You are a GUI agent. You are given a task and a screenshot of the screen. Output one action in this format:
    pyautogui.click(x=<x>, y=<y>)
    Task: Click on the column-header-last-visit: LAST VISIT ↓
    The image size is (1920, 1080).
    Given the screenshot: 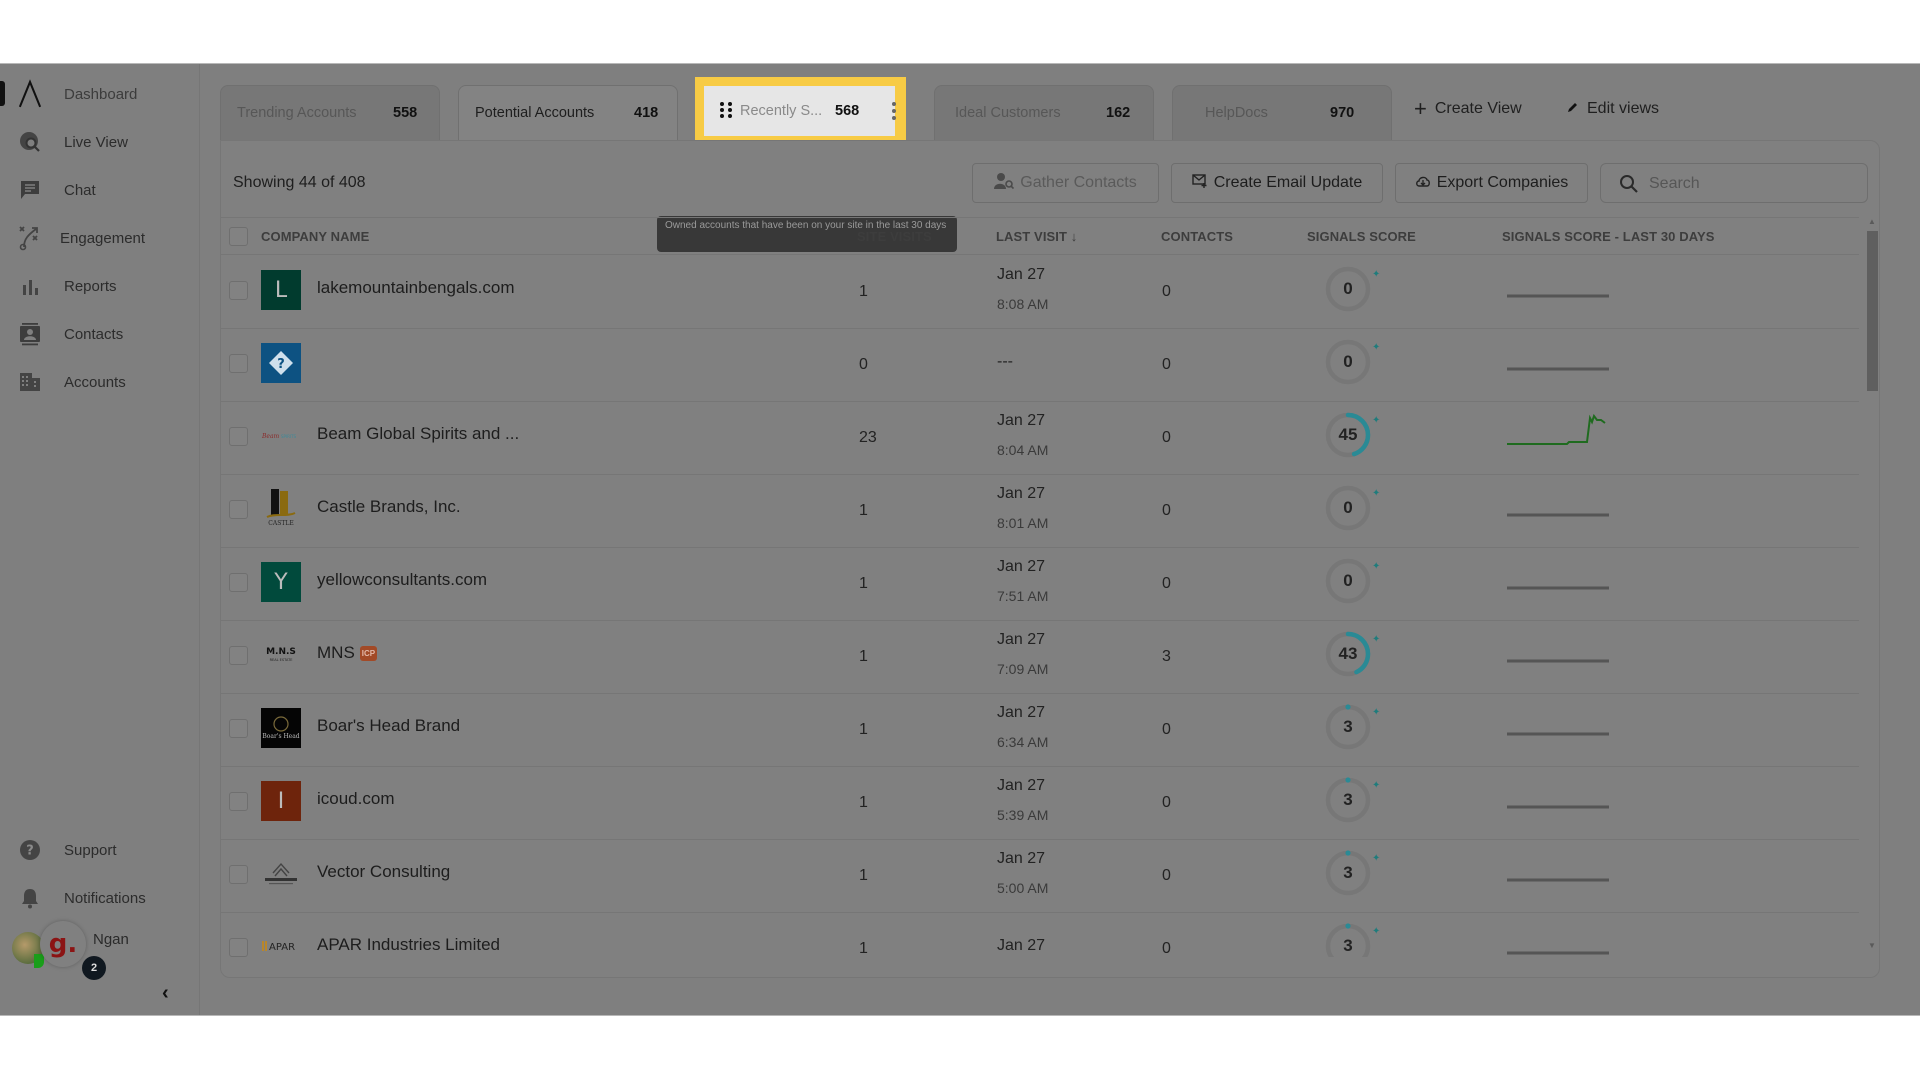 What is the action you would take?
    pyautogui.click(x=1036, y=236)
    